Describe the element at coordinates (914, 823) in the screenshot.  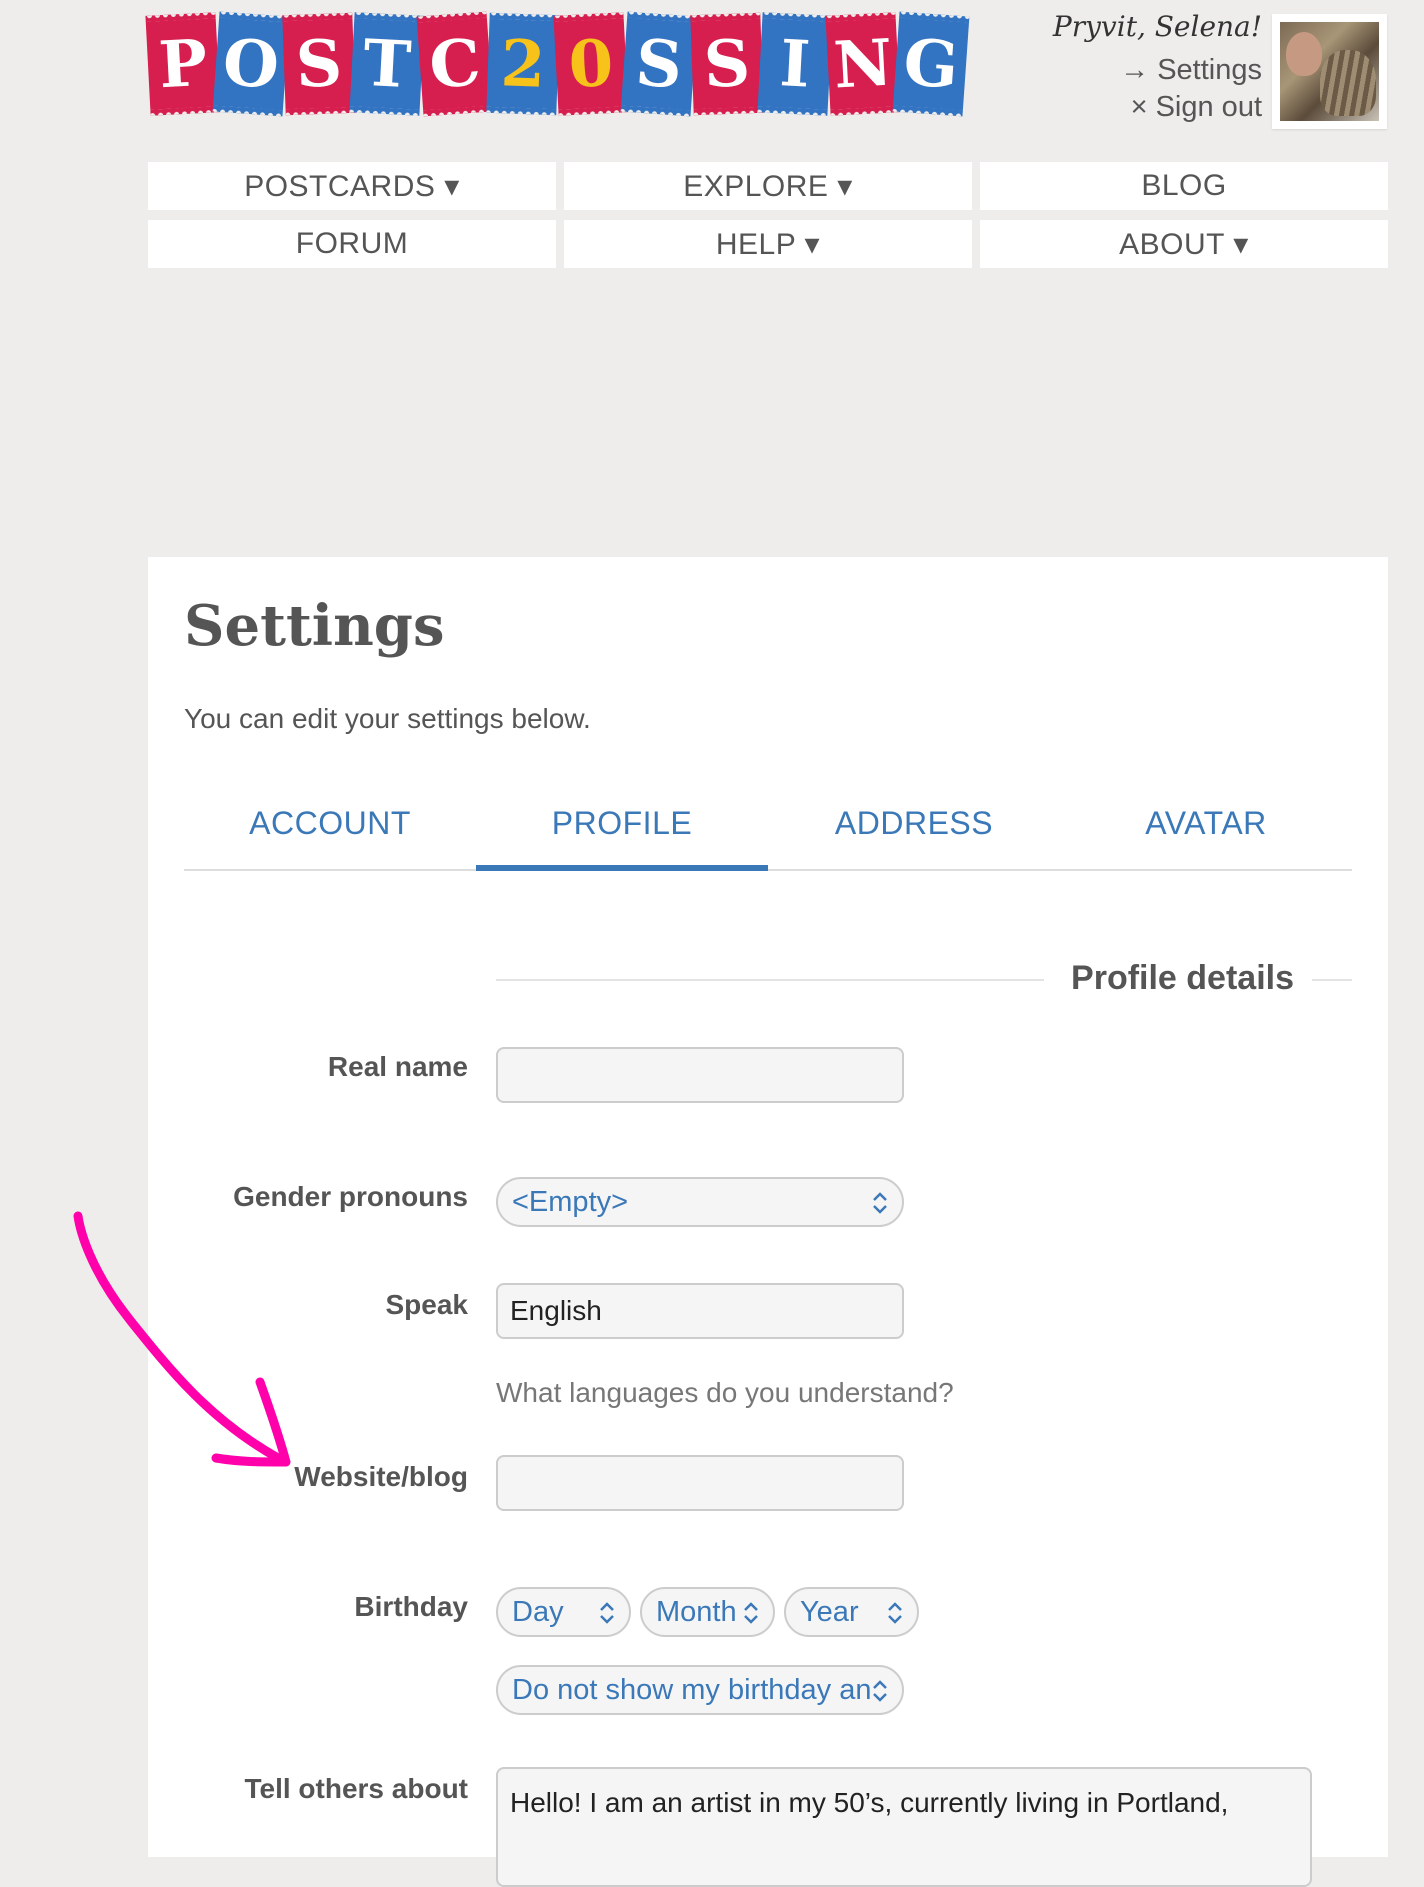
I see `tab-address: ADDRESS` at that location.